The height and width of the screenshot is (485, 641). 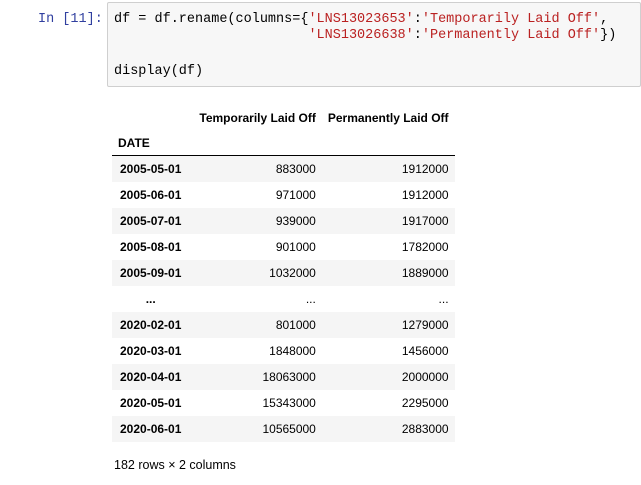 What do you see at coordinates (134, 143) in the screenshot?
I see `index-name: DATE` at bounding box center [134, 143].